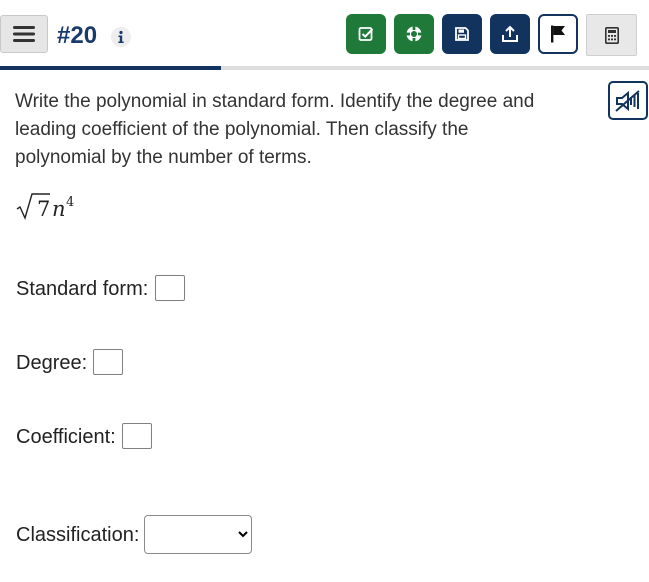 The image size is (649, 582). What do you see at coordinates (324, 68) in the screenshot?
I see `progress-bar` at bounding box center [324, 68].